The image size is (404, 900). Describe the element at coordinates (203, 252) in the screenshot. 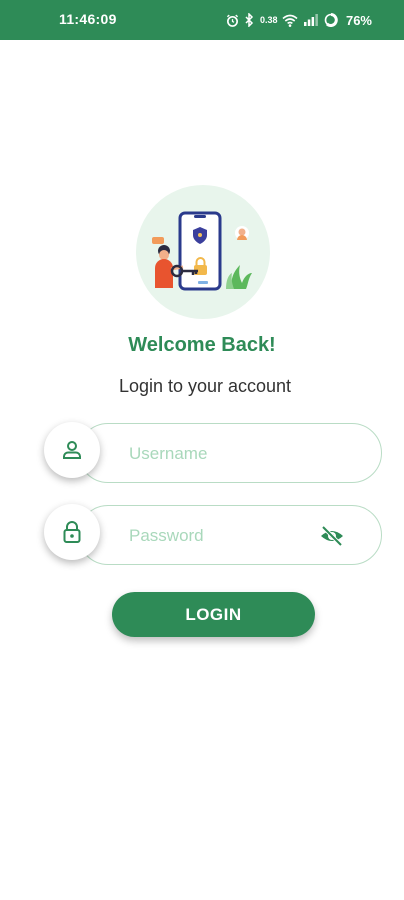

I see `login-illustration` at that location.